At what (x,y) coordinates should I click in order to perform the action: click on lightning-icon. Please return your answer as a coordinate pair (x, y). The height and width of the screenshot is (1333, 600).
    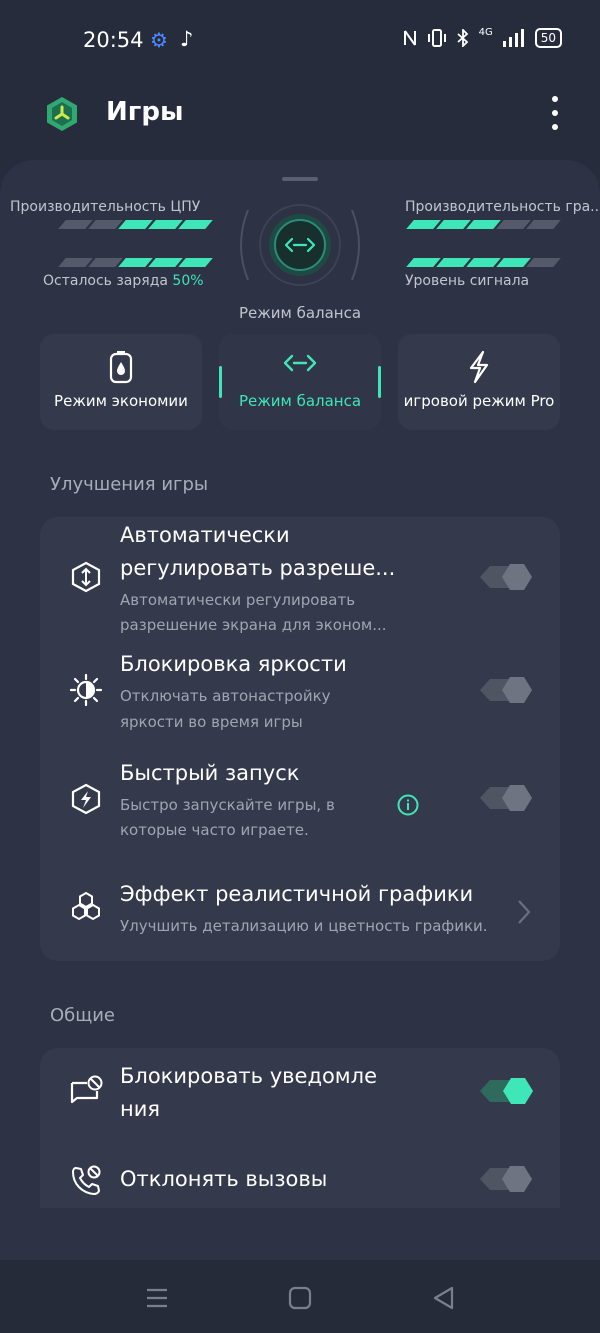
    Looking at the image, I should click on (479, 367).